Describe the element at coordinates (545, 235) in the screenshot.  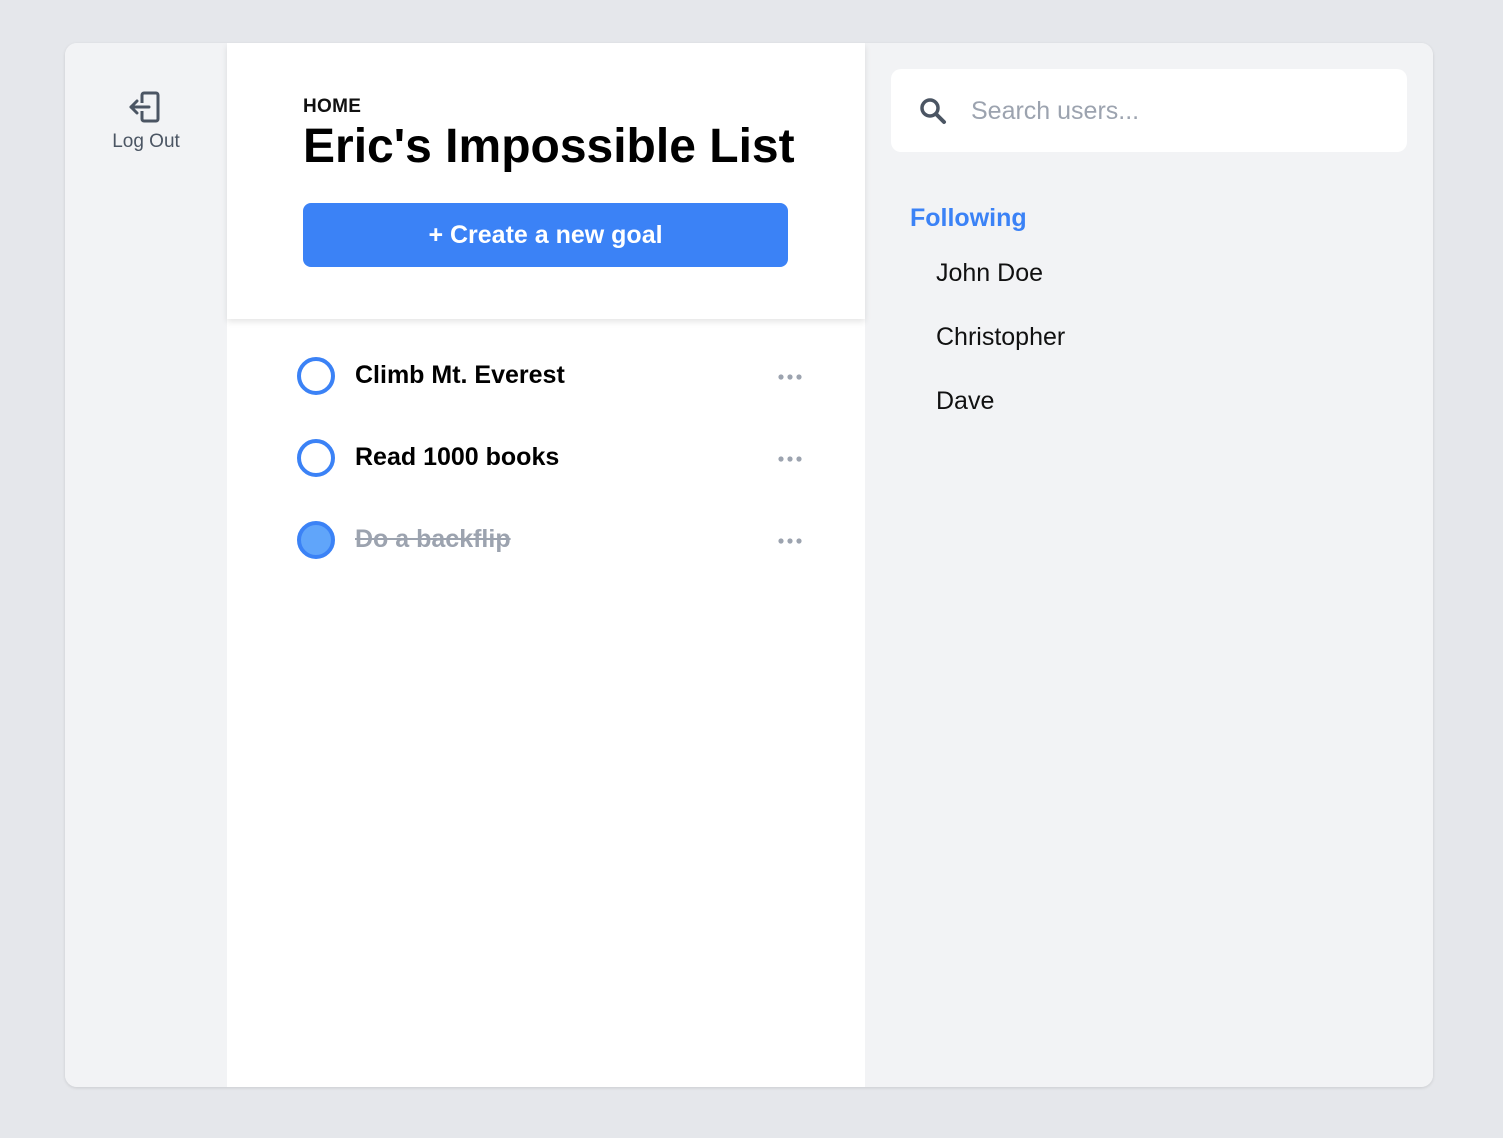
I see `create-goal-button: + Create a new goal` at that location.